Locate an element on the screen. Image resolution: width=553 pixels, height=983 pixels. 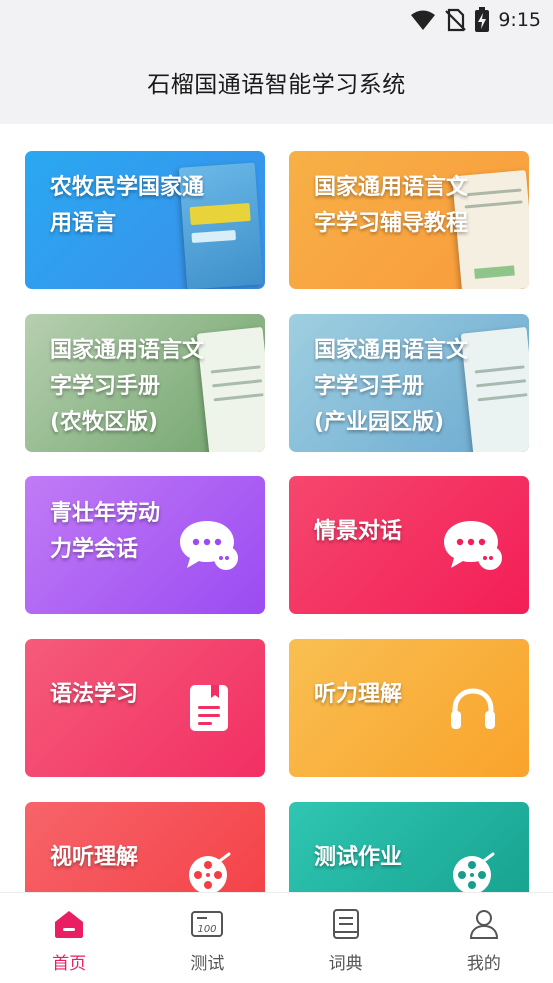
tab-label: 词典 is located at coordinates (345, 964).